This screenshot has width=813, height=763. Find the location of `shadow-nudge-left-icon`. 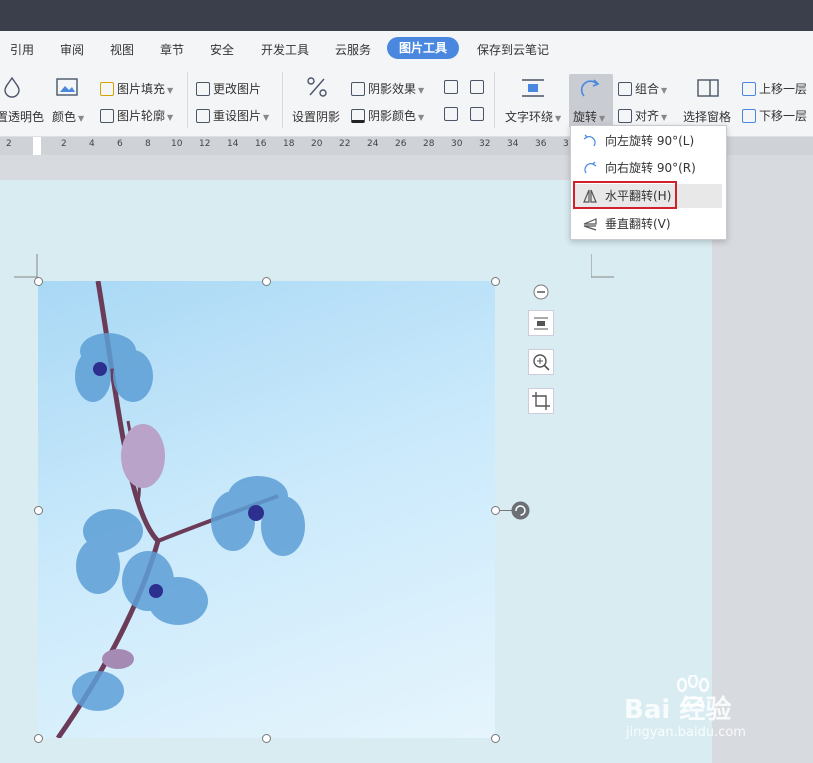

shadow-nudge-left-icon is located at coordinates (451, 114).